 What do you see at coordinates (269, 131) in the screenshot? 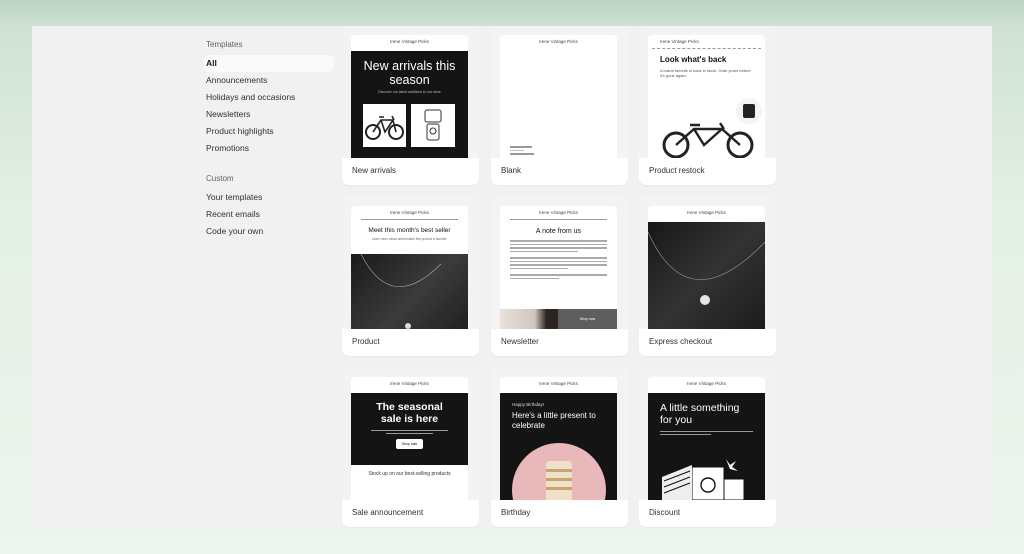
I see `sidebar-item-product-highlights: Product highlights` at bounding box center [269, 131].